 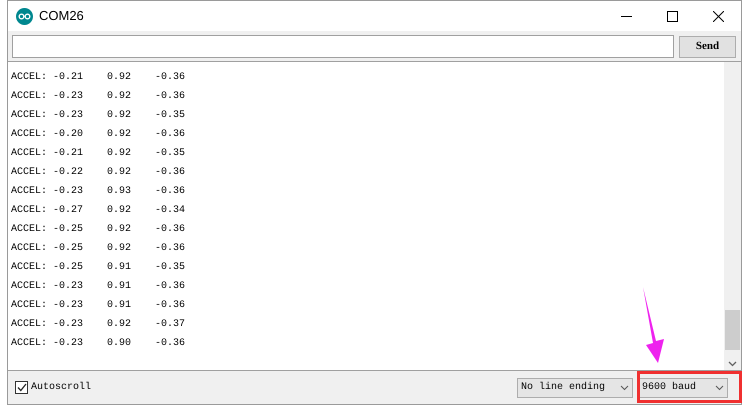 I want to click on output-value: -0.22, so click(x=68, y=173).